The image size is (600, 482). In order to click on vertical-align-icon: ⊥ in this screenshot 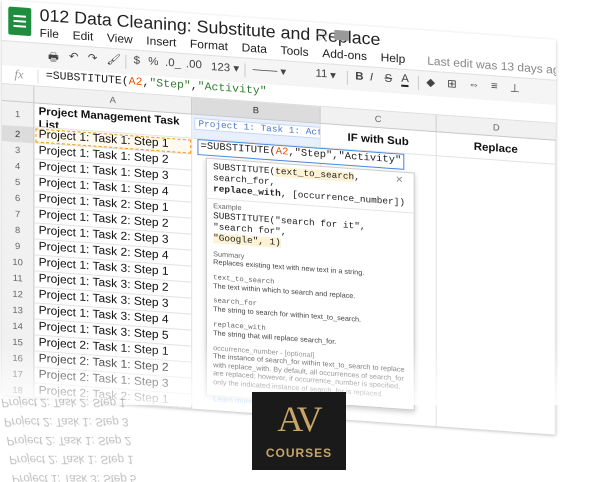, I will do `click(515, 88)`.